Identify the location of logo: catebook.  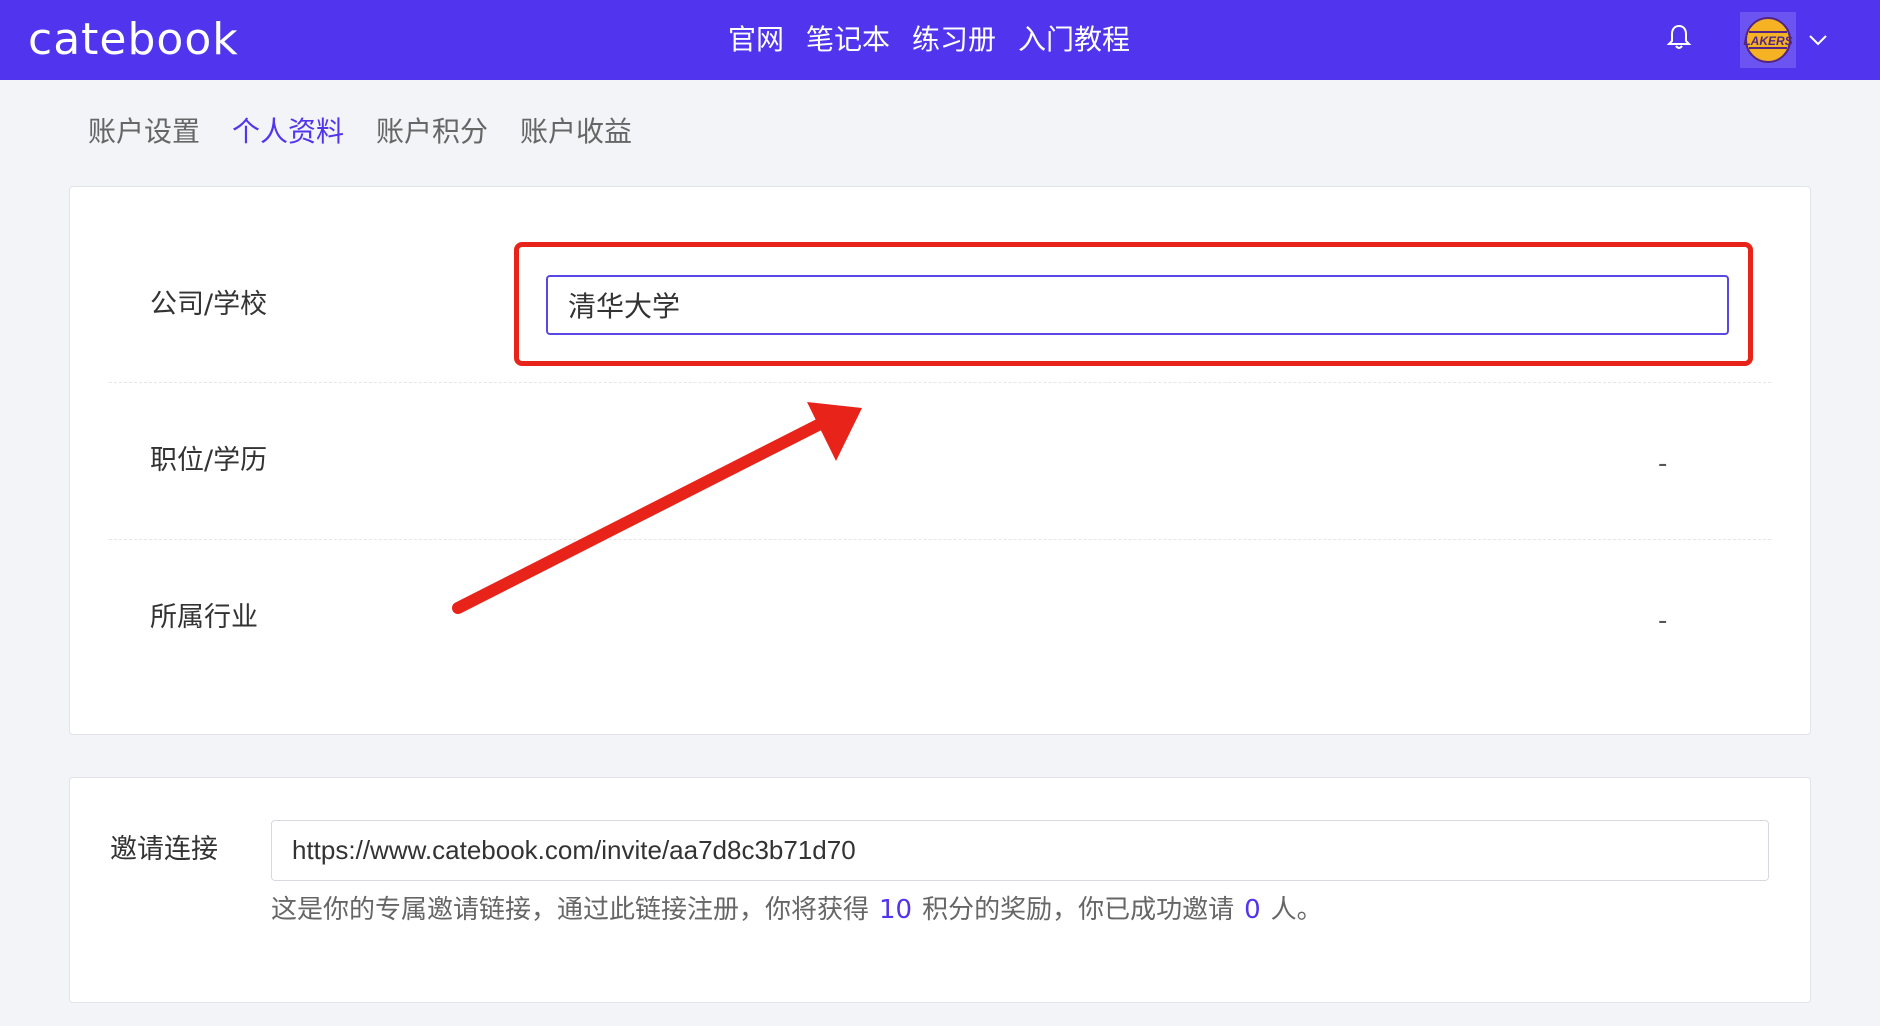
(133, 39).